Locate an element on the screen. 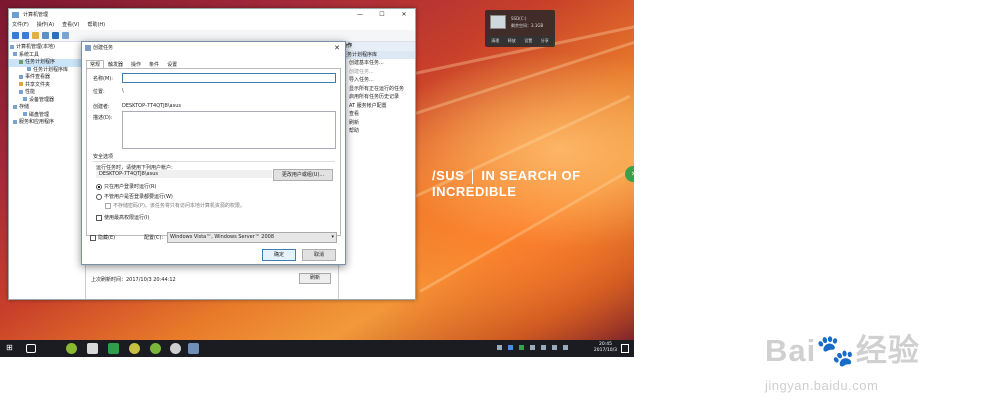 The width and height of the screenshot is (1000, 418). clock-date: 2017/10/3 is located at coordinates (605, 350).